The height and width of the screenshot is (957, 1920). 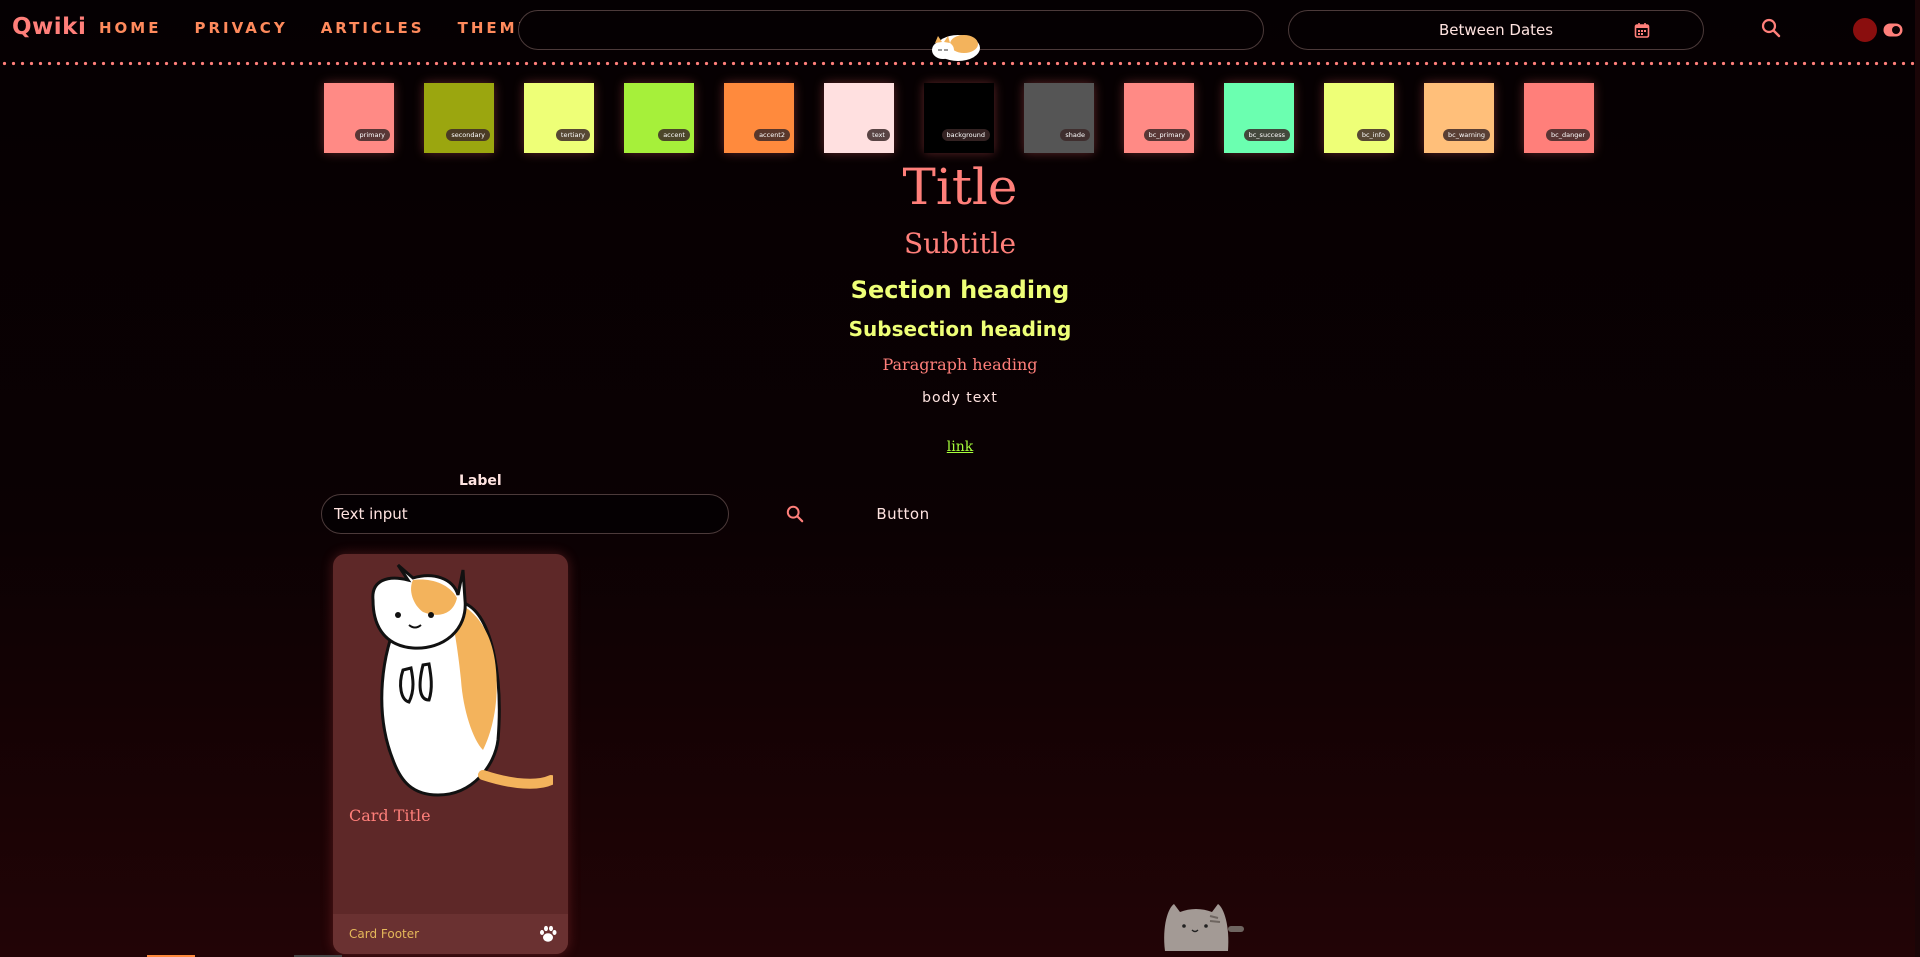 I want to click on swatch-label: accent2, so click(x=772, y=135).